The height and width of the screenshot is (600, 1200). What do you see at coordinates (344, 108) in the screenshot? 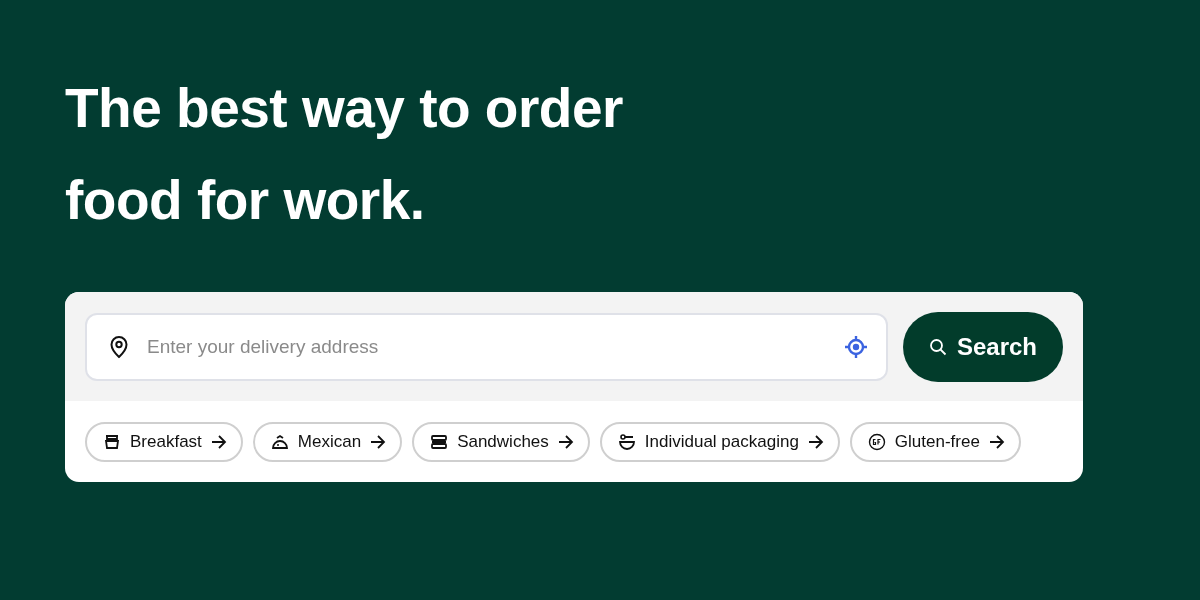
I see `headline: The best way to order` at bounding box center [344, 108].